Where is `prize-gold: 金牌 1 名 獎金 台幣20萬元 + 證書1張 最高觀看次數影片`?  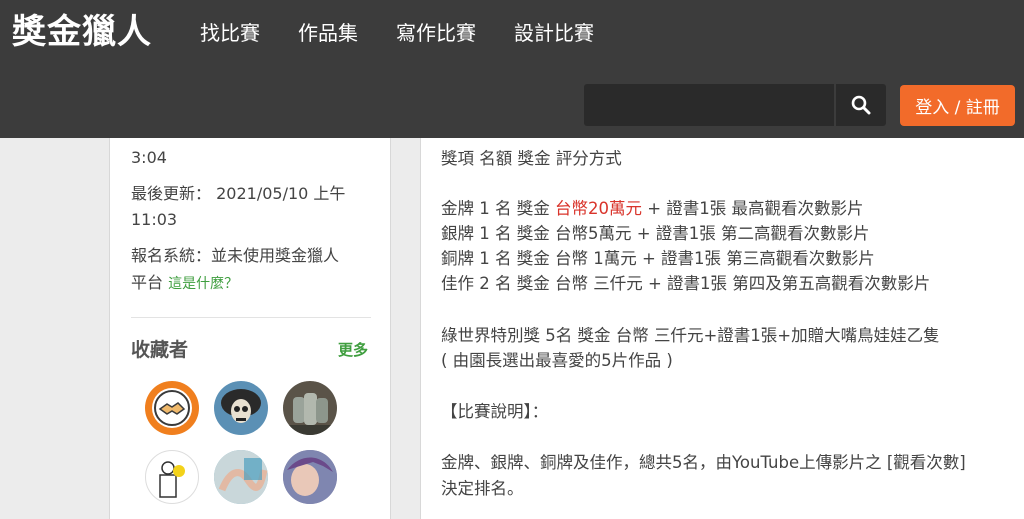 prize-gold: 金牌 1 名 獎金 台幣20萬元 + 證書1張 最高觀看次數影片 is located at coordinates (652, 209).